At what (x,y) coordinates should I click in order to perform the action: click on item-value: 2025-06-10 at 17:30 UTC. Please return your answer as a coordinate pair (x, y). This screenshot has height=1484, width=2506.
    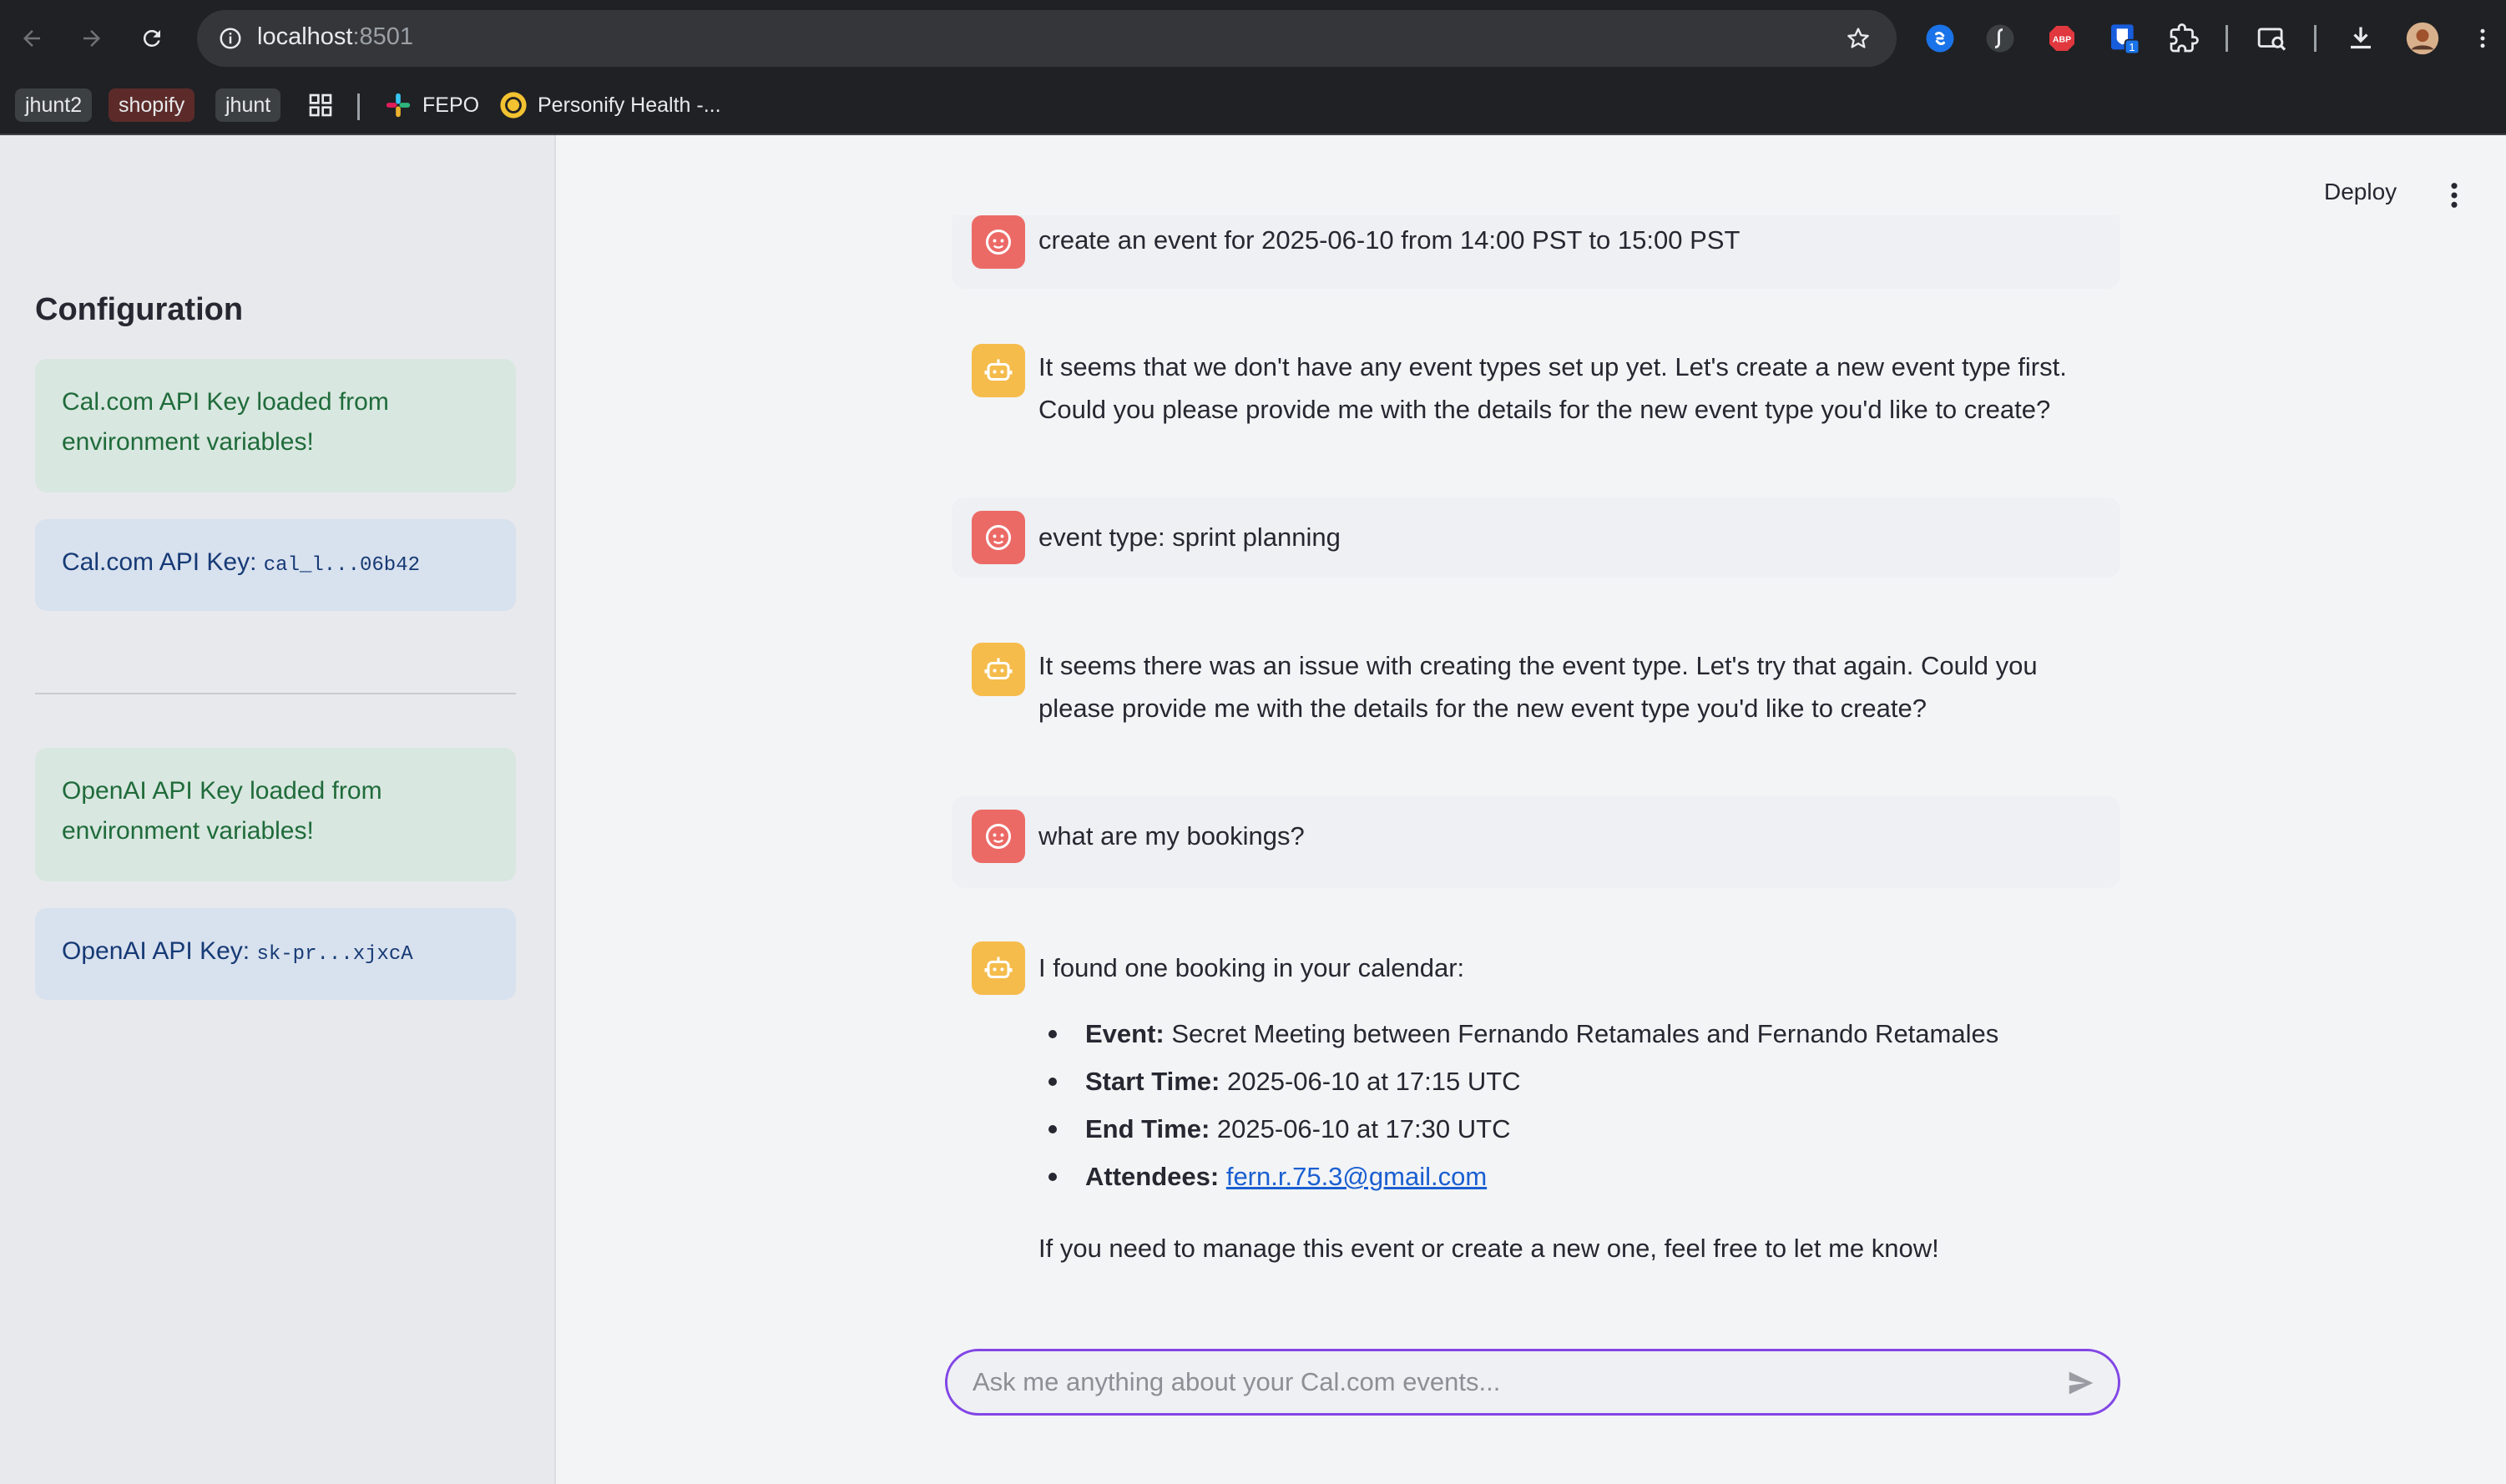
    Looking at the image, I should click on (1363, 1128).